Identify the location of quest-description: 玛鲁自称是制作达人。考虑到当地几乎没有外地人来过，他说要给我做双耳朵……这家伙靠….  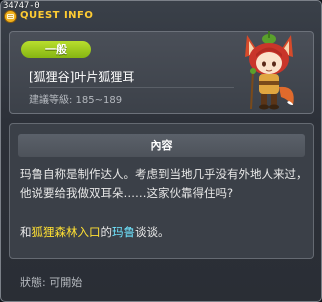
(164, 183).